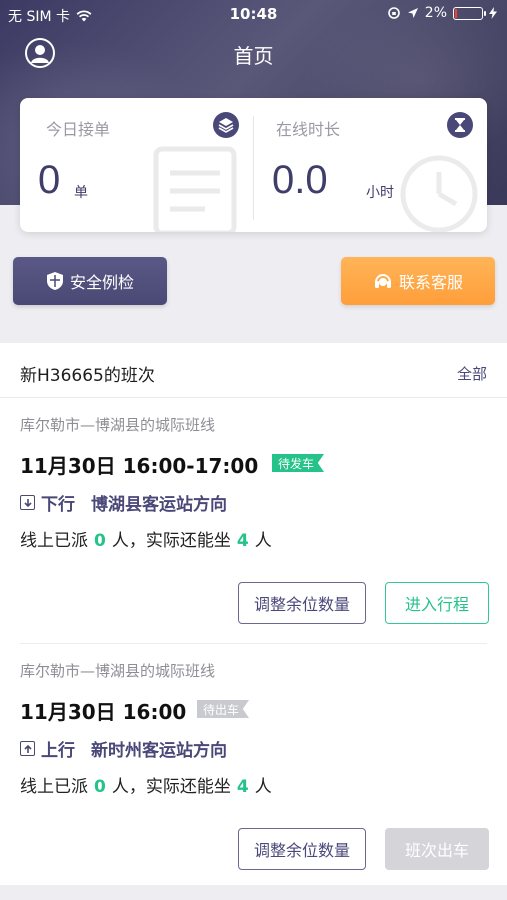 This screenshot has height=900, width=507. What do you see at coordinates (253, 57) in the screenshot?
I see `page-title: 首页` at bounding box center [253, 57].